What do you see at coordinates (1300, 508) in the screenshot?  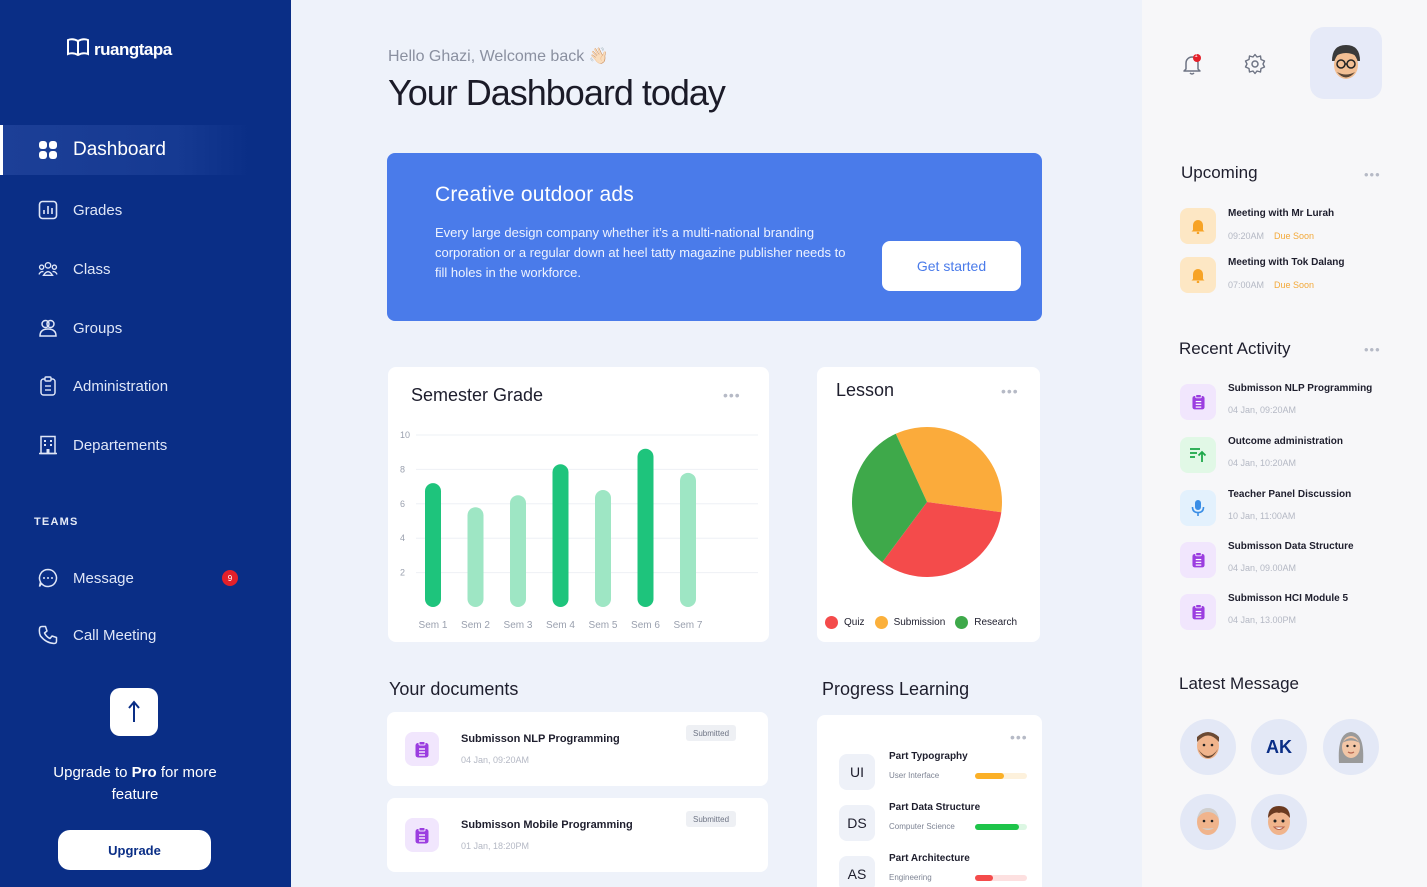 I see `activity-item: Teacher Panel Discussion 10 Jan, 11:00AM` at bounding box center [1300, 508].